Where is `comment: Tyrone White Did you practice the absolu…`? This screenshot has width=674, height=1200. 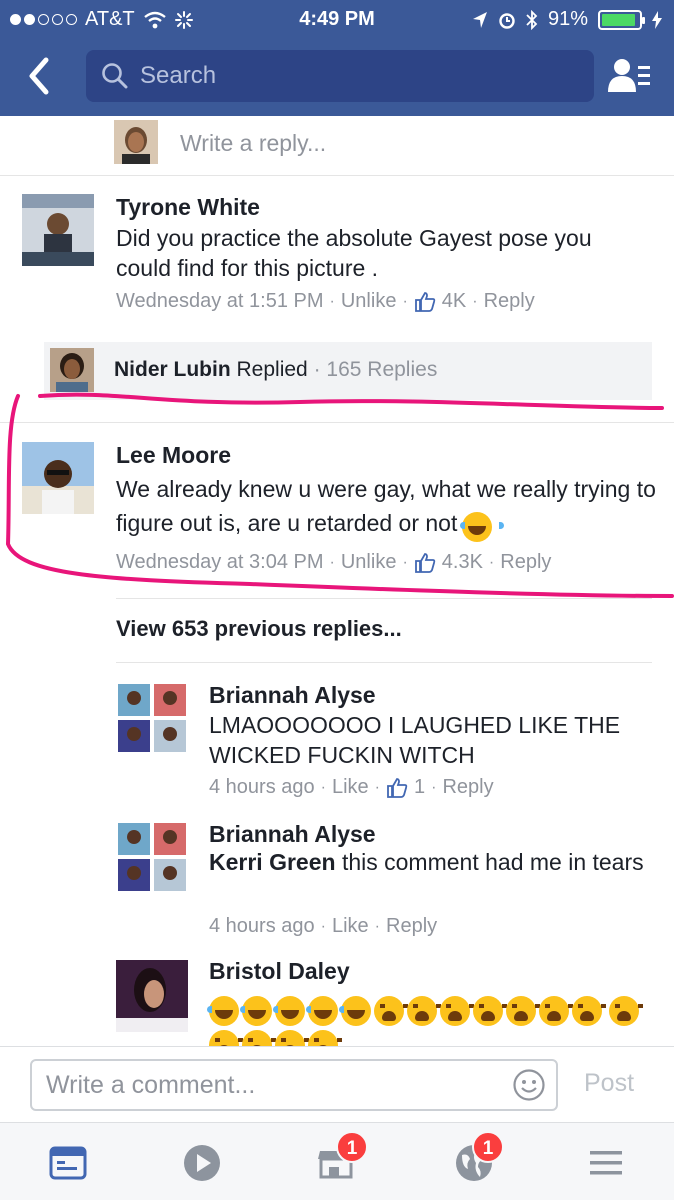 comment: Tyrone White Did you practice the absolu… is located at coordinates (337, 256).